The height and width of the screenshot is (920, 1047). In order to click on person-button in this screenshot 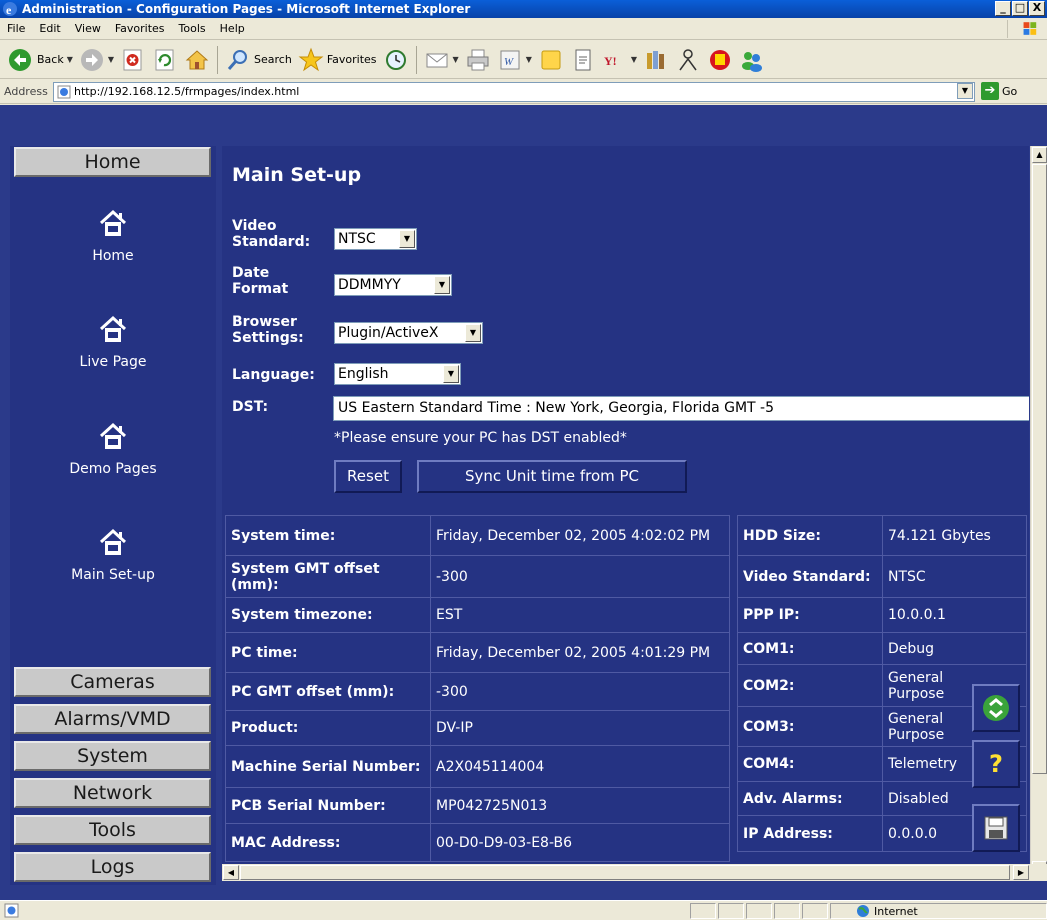, I will do `click(688, 60)`.